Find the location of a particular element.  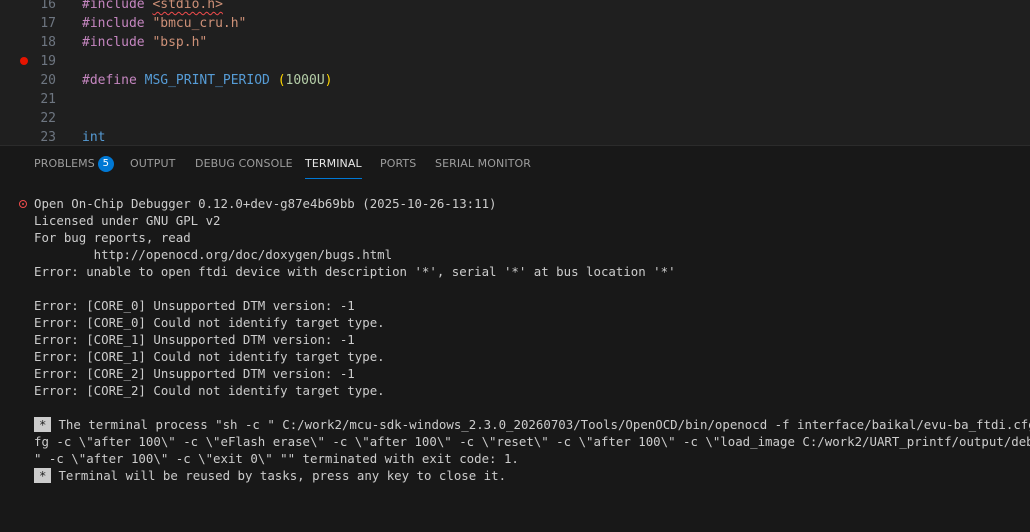

code-token: #define is located at coordinates (113, 80).